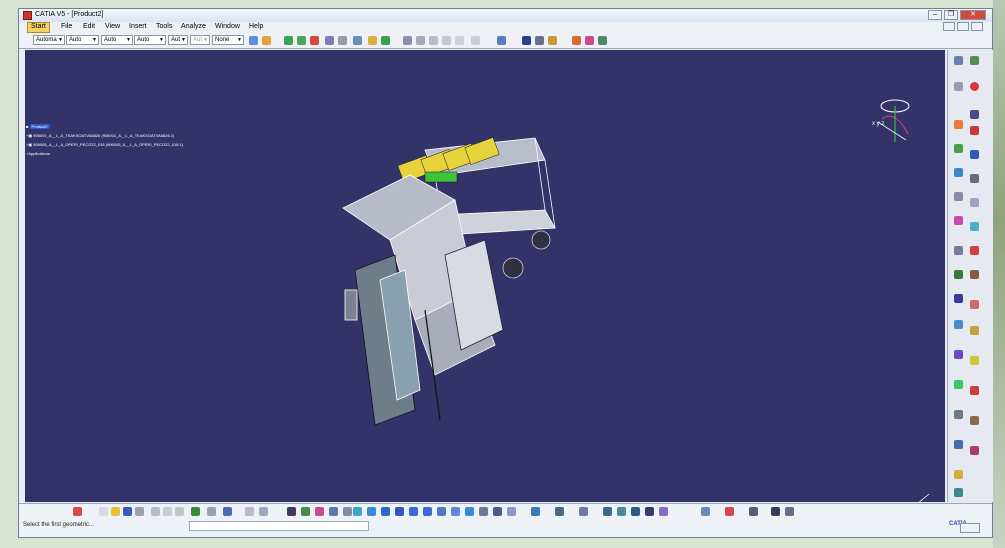 The image size is (1005, 548). I want to click on grid-icon, so click(77, 511).